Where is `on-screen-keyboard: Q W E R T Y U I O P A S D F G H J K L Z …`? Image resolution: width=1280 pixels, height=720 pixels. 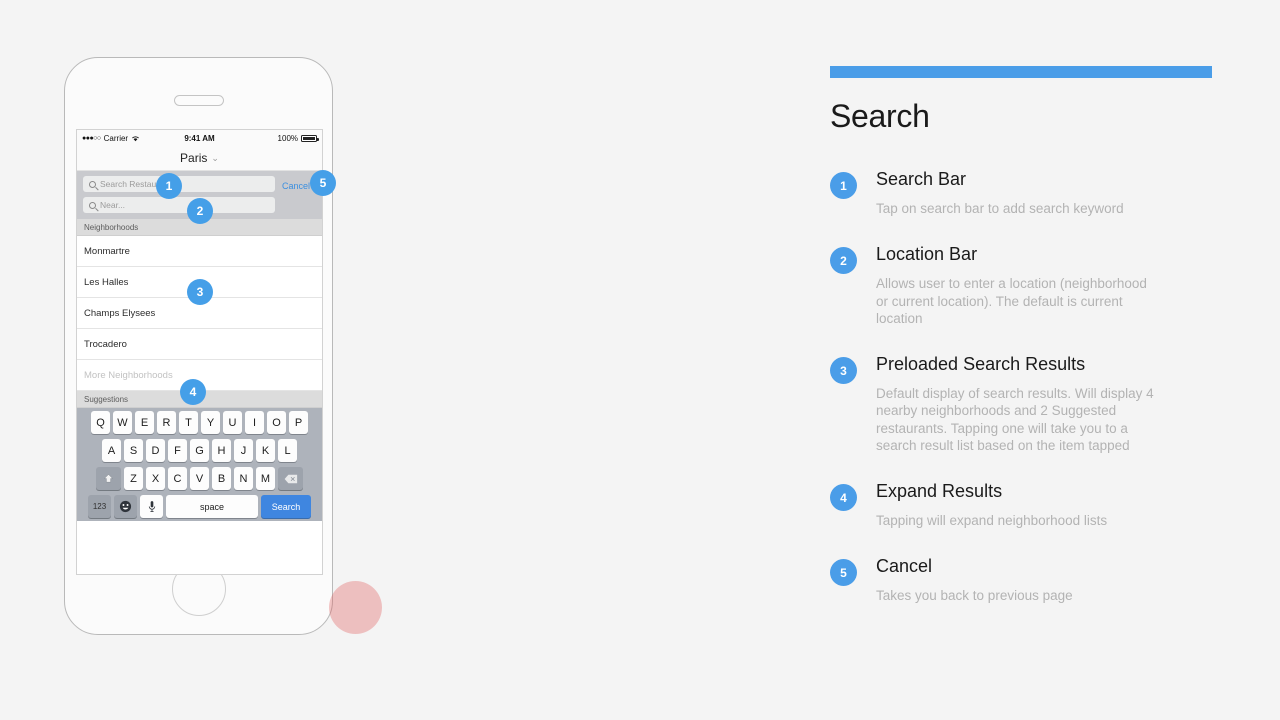 on-screen-keyboard: Q W E R T Y U I O P A S D F G H J K L Z … is located at coordinates (199, 464).